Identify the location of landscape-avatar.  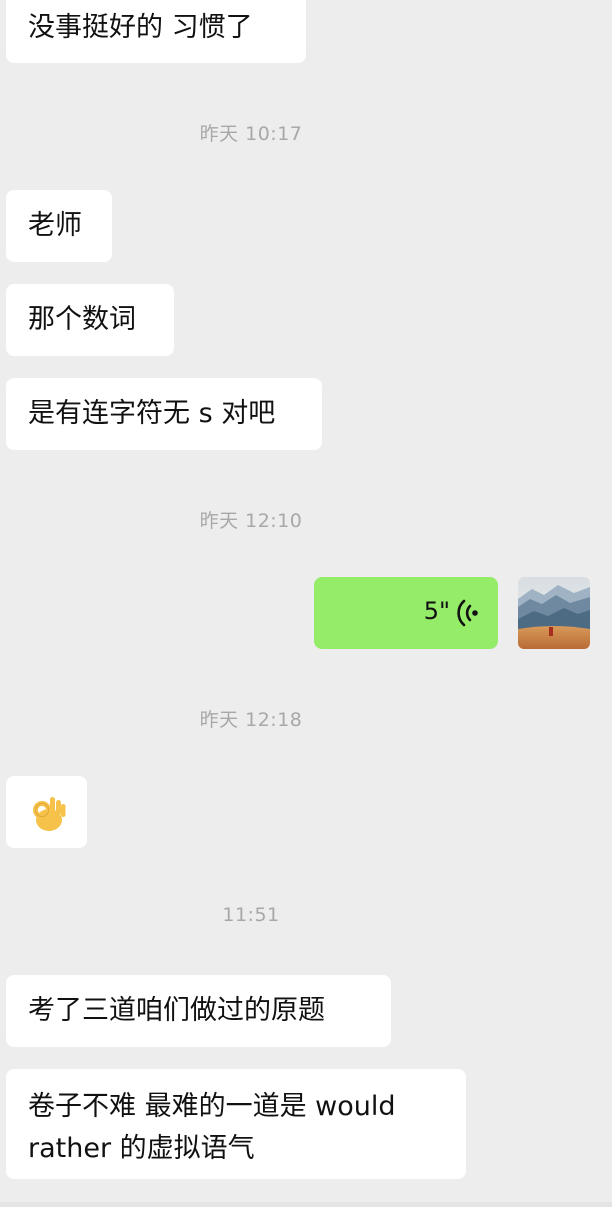
(554, 613).